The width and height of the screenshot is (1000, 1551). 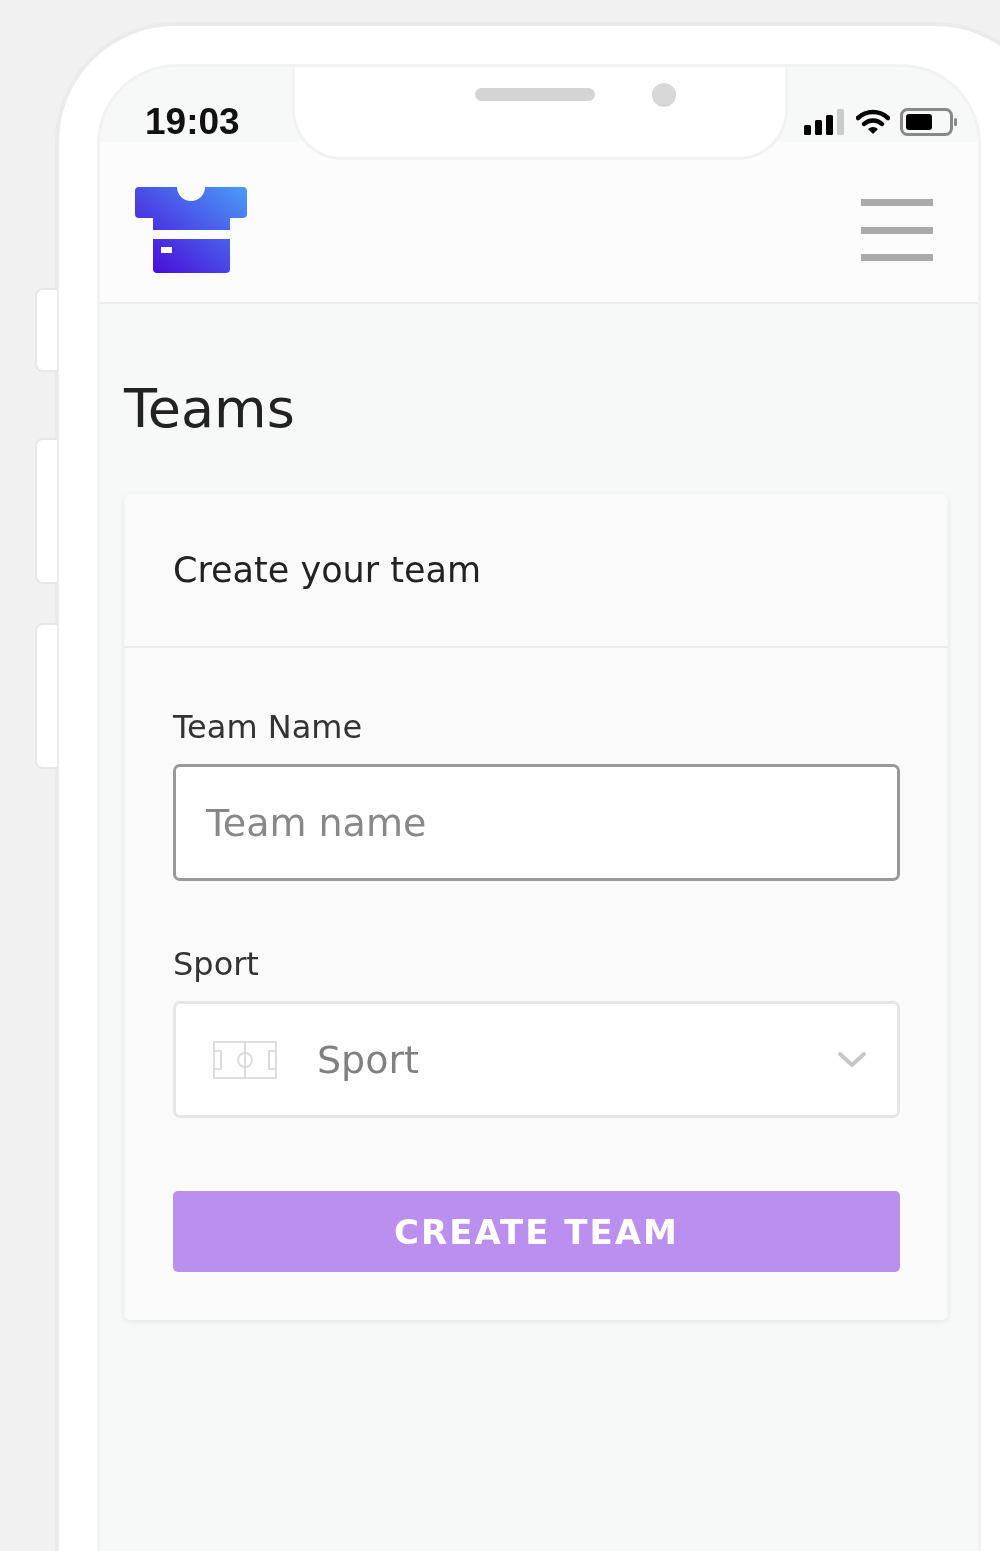 What do you see at coordinates (245, 1059) in the screenshot?
I see `pitch-icon` at bounding box center [245, 1059].